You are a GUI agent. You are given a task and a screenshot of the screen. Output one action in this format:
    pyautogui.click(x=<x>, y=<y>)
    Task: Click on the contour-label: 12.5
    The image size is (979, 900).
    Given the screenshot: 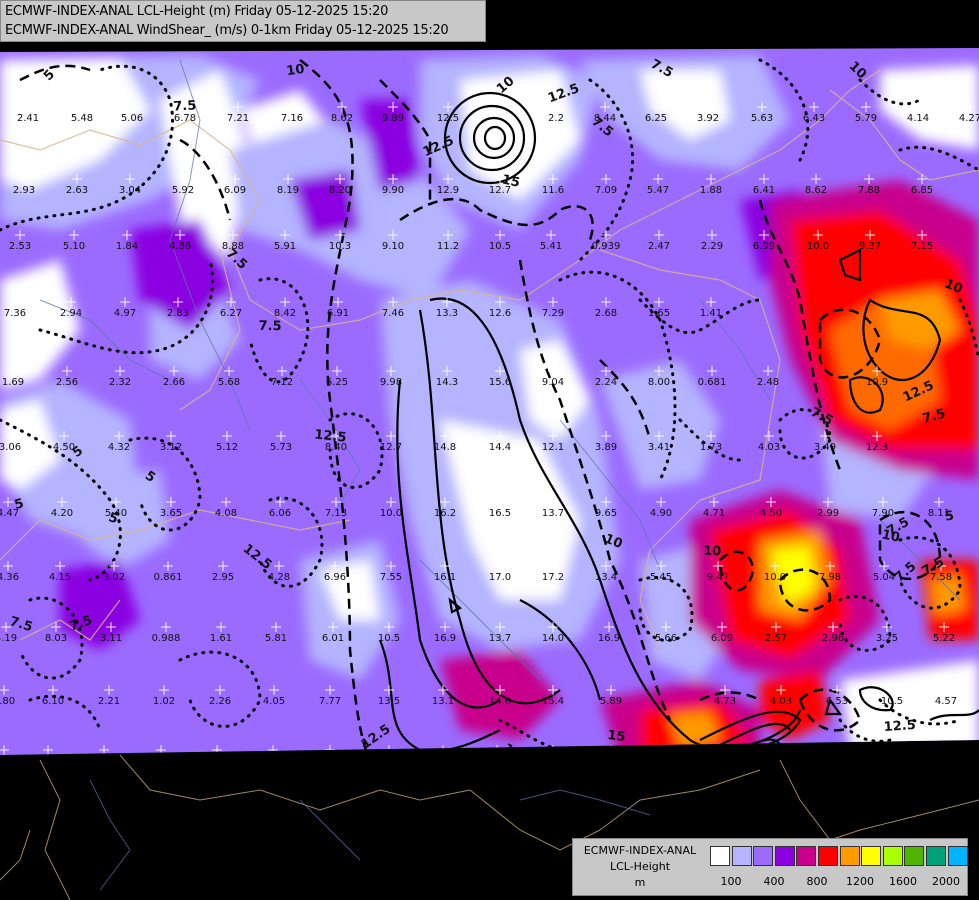 What is the action you would take?
    pyautogui.click(x=899, y=726)
    